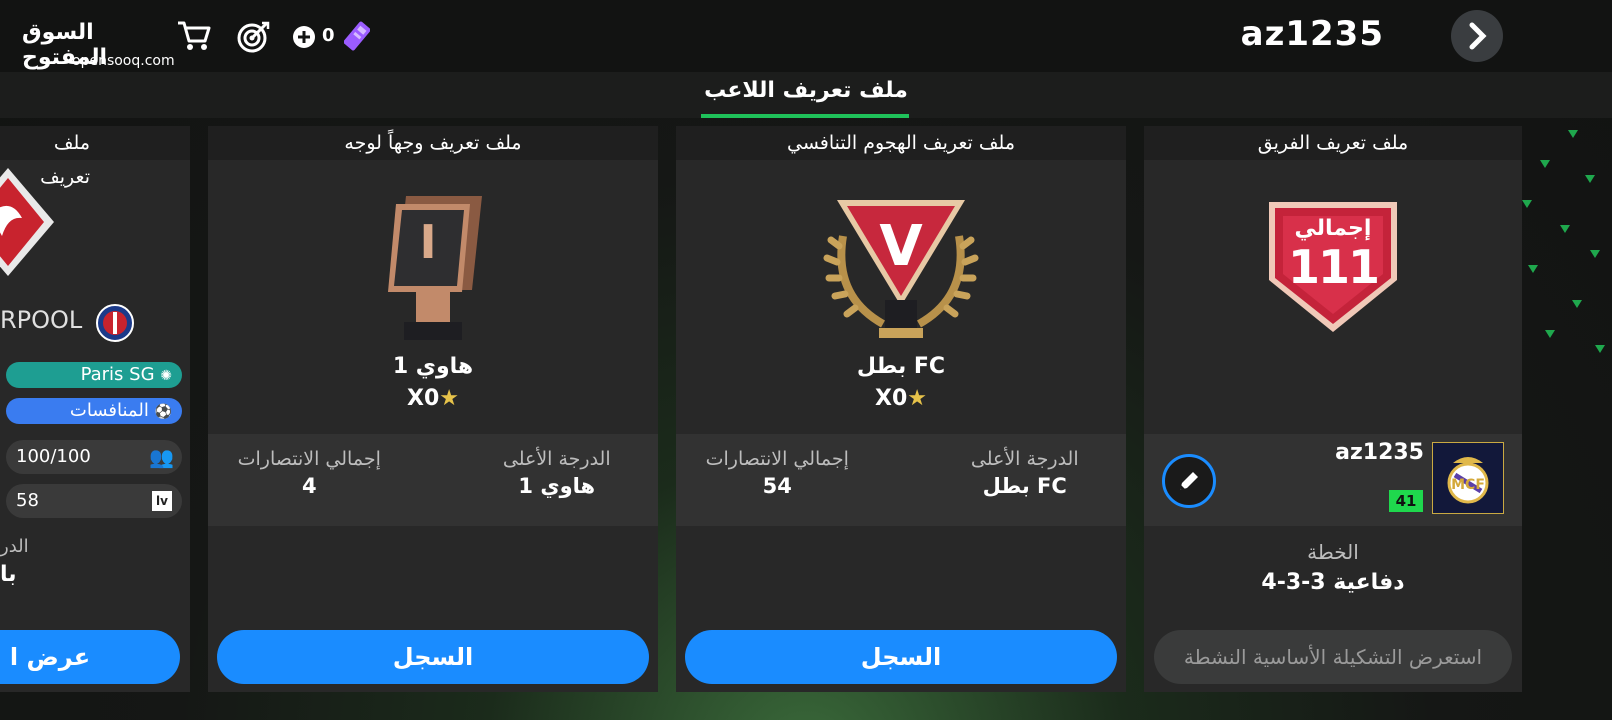  I want to click on team-pill: Paris SG ✺, so click(94, 375).